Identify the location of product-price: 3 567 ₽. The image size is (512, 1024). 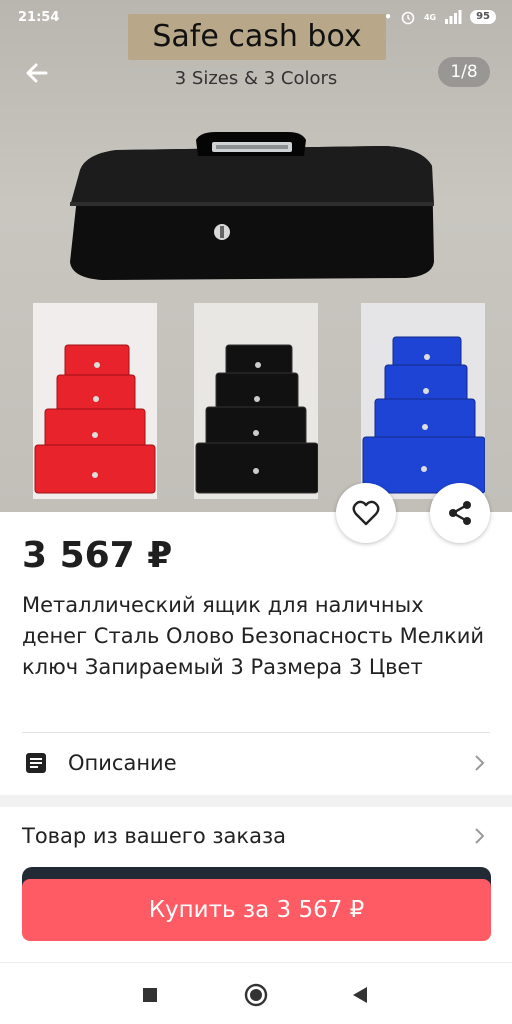
(97, 555).